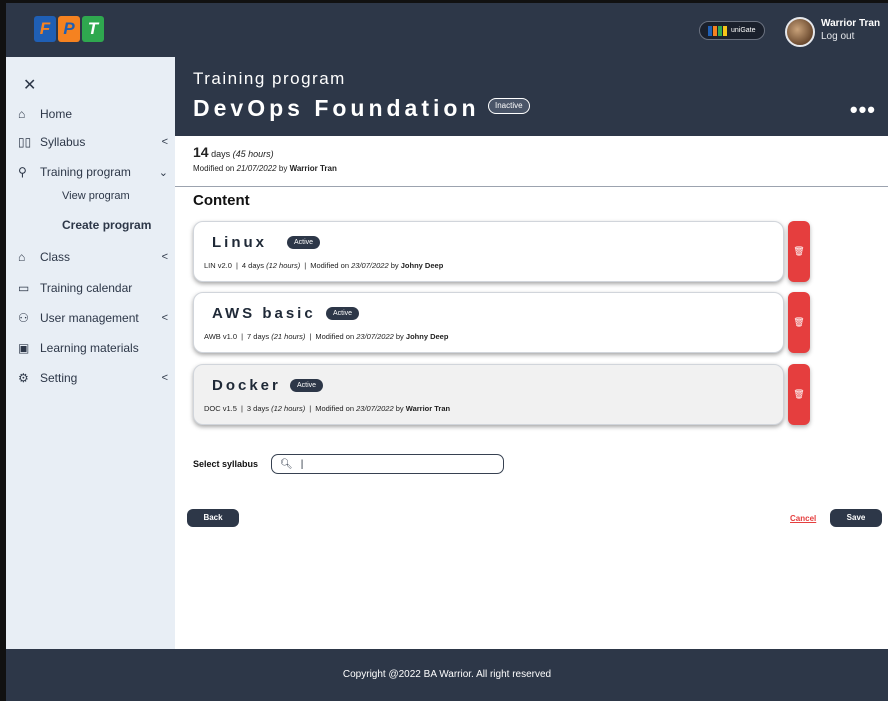 This screenshot has width=888, height=701. What do you see at coordinates (428, 408) in the screenshot?
I see `card-author: Warrior Tran` at bounding box center [428, 408].